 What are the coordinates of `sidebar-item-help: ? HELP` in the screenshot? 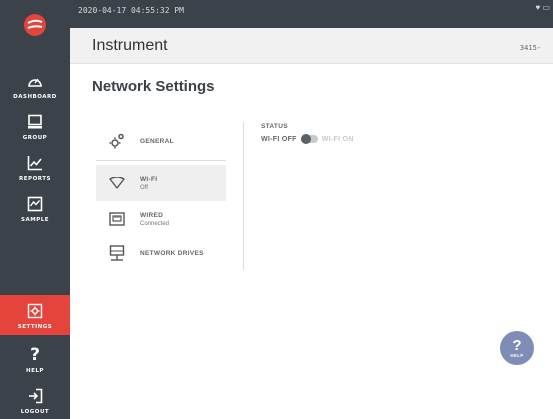 It's located at (35, 359).